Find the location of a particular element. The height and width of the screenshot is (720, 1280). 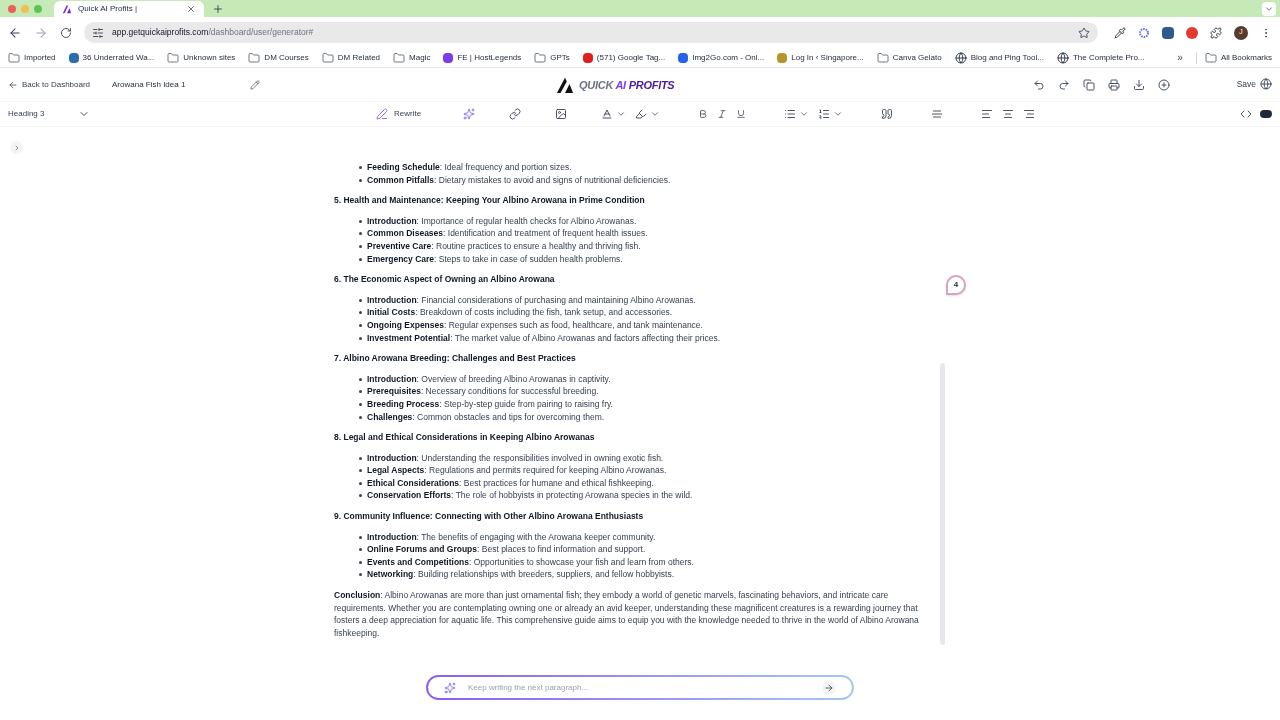

list-item-text: Investment Potential: The market value of Albino Arowanas and factors affecting their prices. is located at coordinates (544, 338).